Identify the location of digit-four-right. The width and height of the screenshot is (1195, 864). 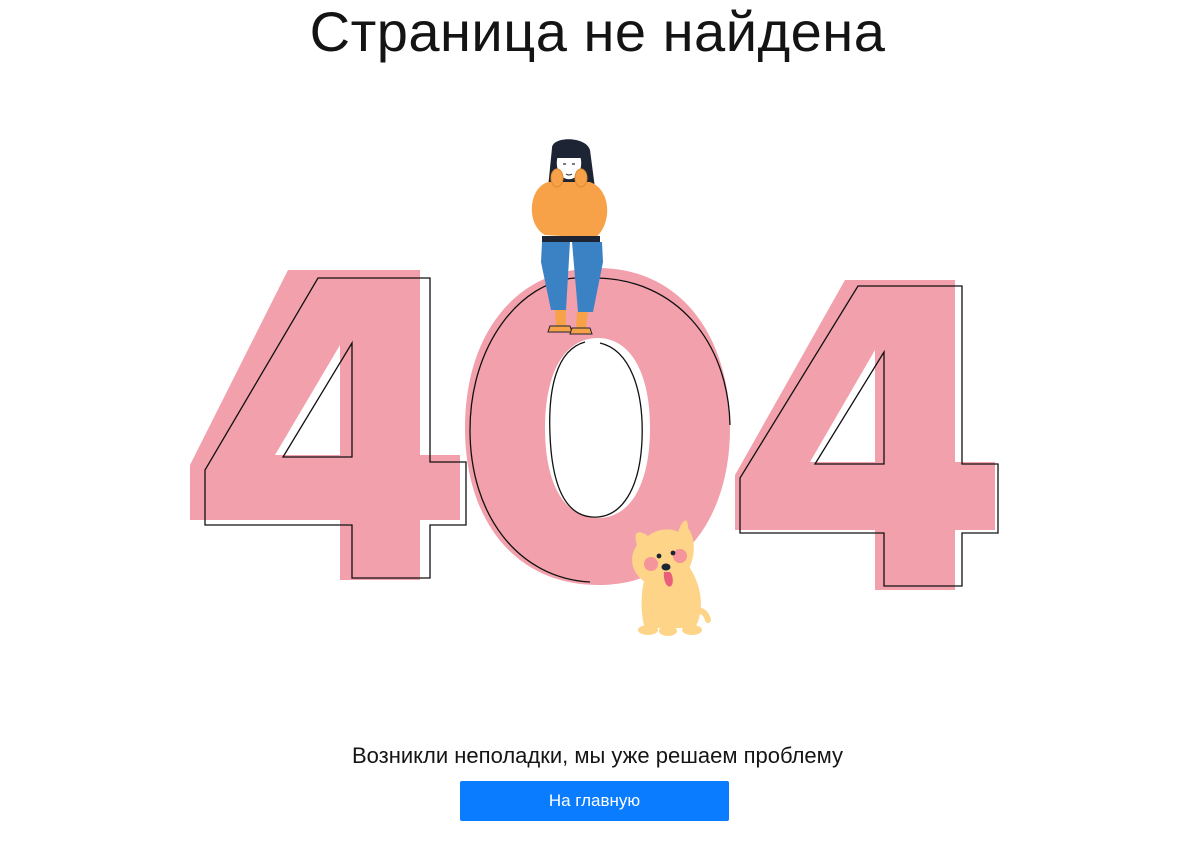
(867, 435).